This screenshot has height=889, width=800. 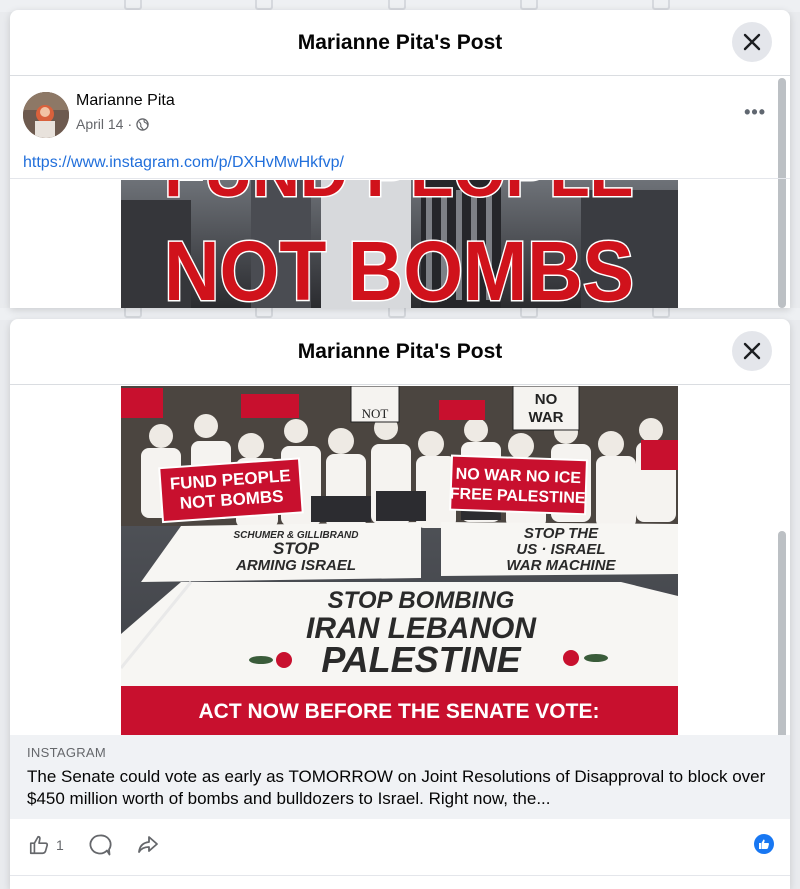 What do you see at coordinates (295, 565) in the screenshot?
I see `ground-left-line3: ARMING ISRAEL` at bounding box center [295, 565].